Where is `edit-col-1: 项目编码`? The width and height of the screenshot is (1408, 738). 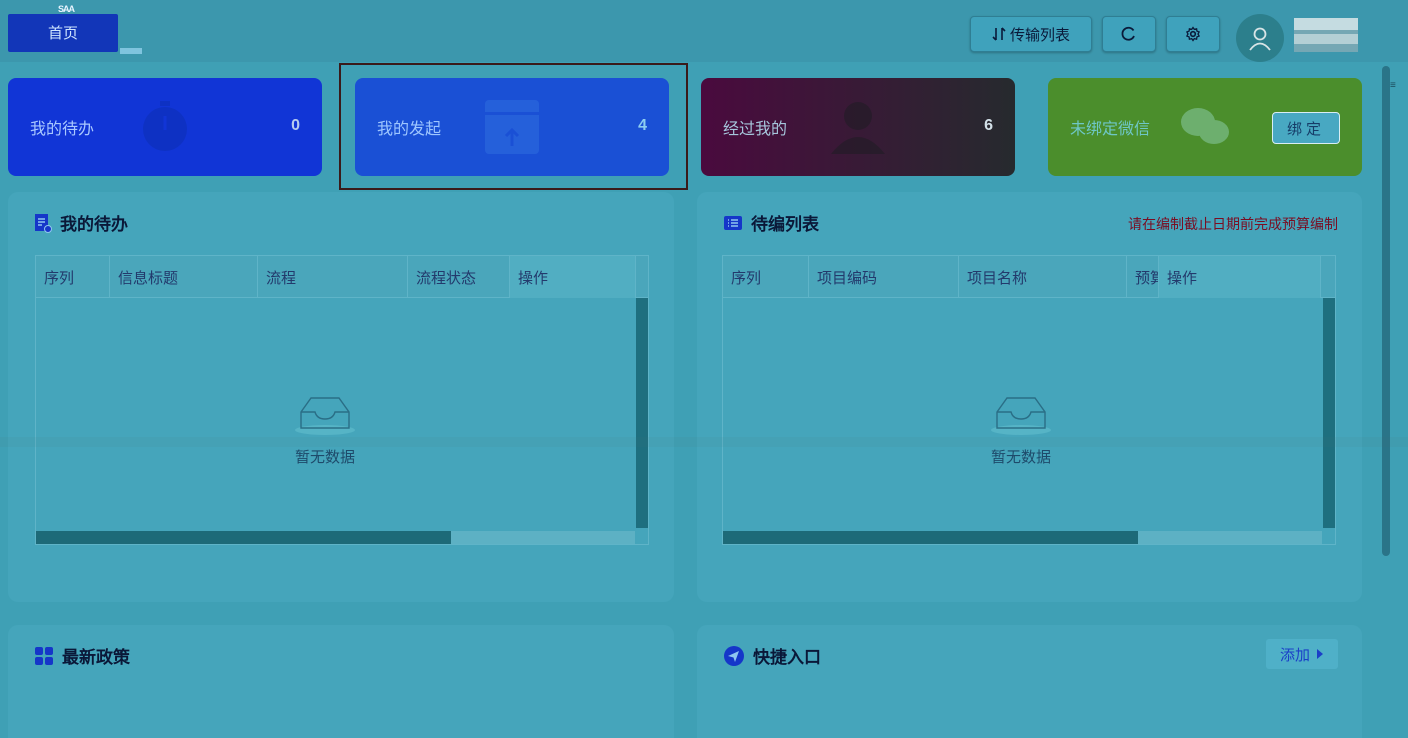 edit-col-1: 项目编码 is located at coordinates (884, 277).